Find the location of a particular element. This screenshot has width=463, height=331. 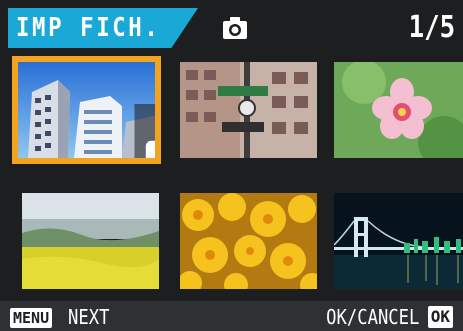

ok-button: OK is located at coordinates (440, 317).